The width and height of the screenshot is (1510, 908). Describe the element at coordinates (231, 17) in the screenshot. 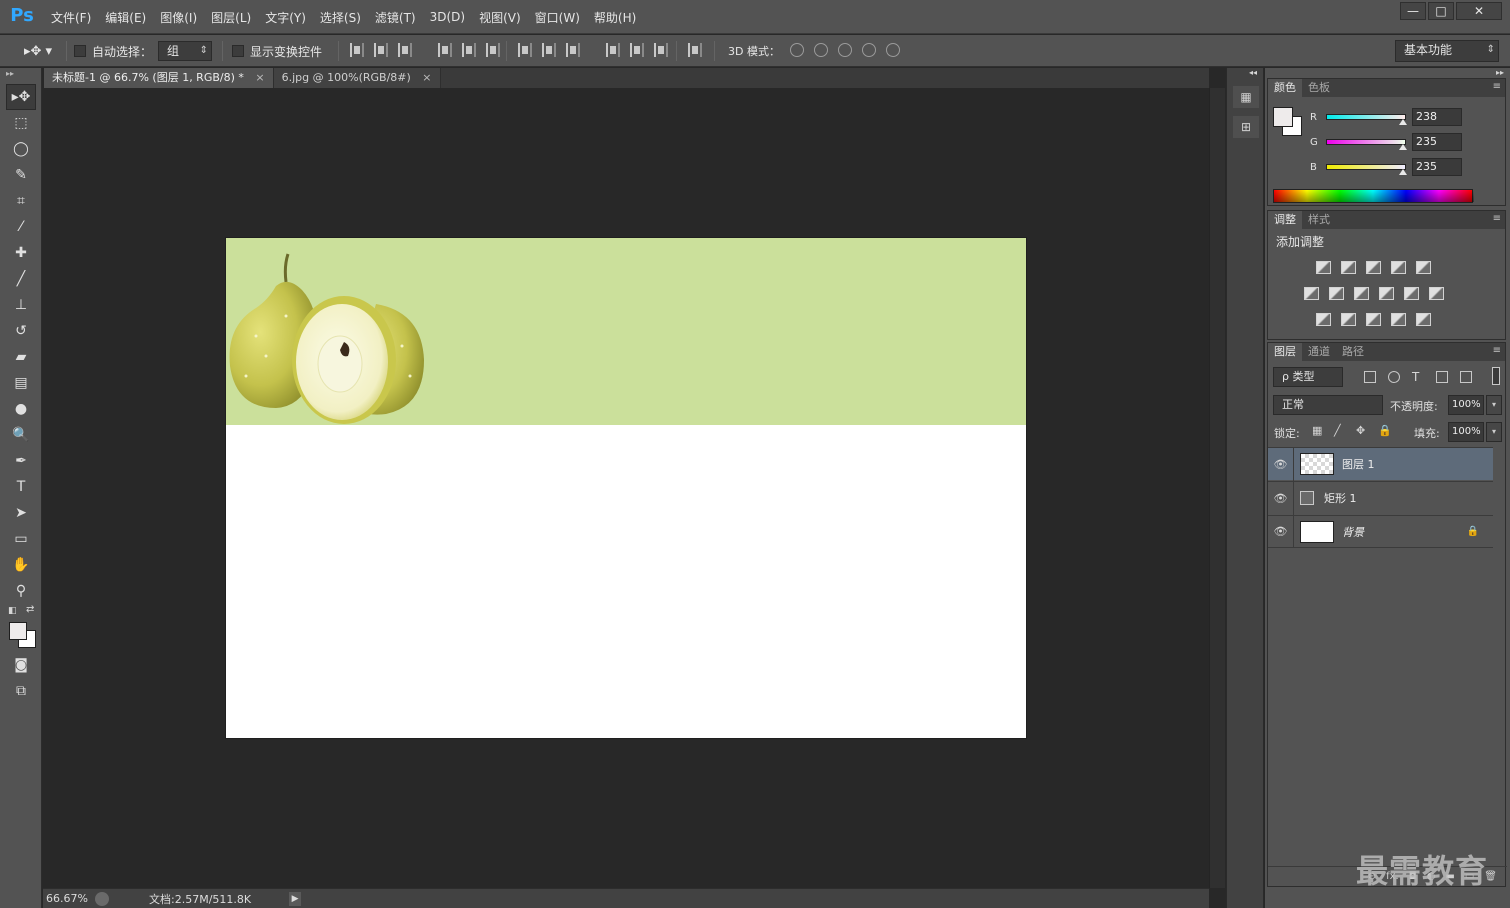

I see `menu-layer: 图层(L)` at that location.